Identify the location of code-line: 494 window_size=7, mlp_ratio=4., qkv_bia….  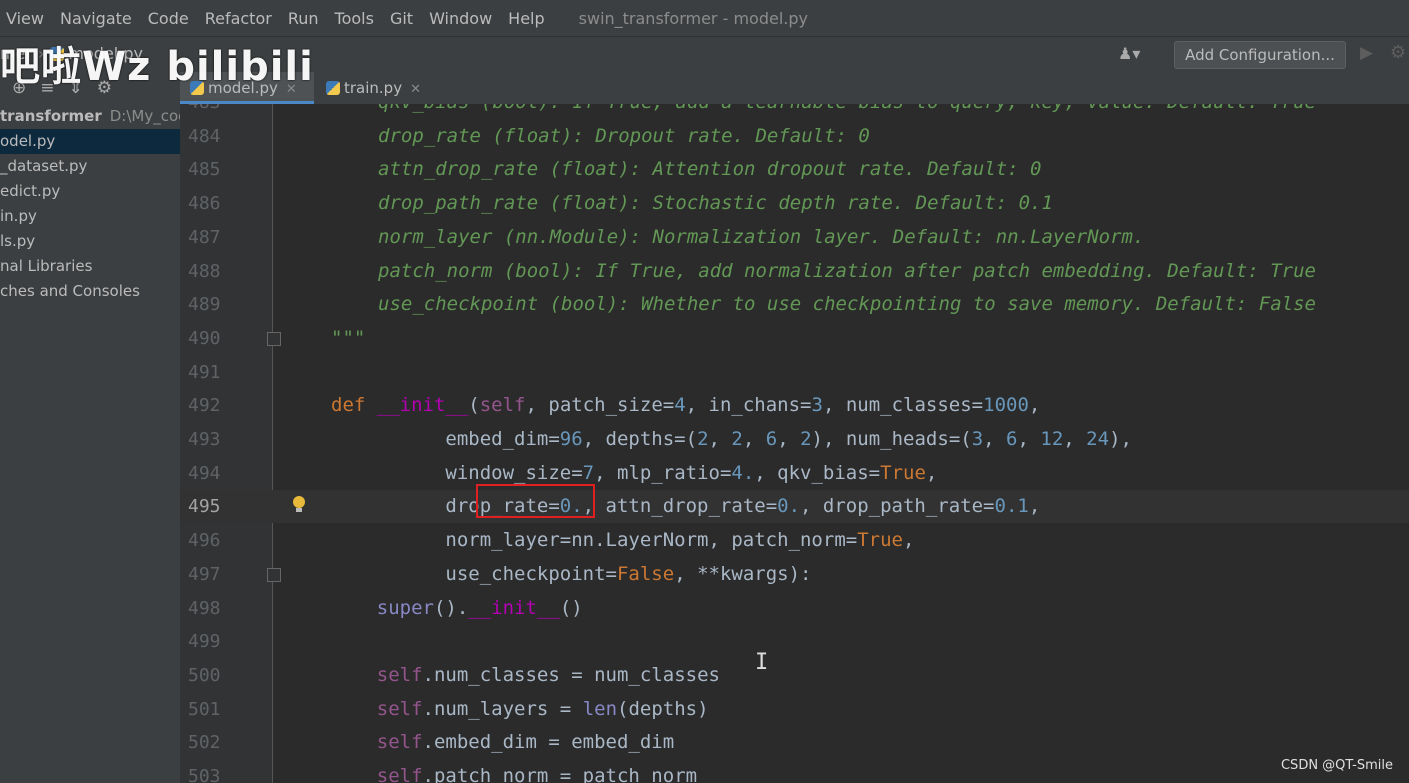
(794, 473).